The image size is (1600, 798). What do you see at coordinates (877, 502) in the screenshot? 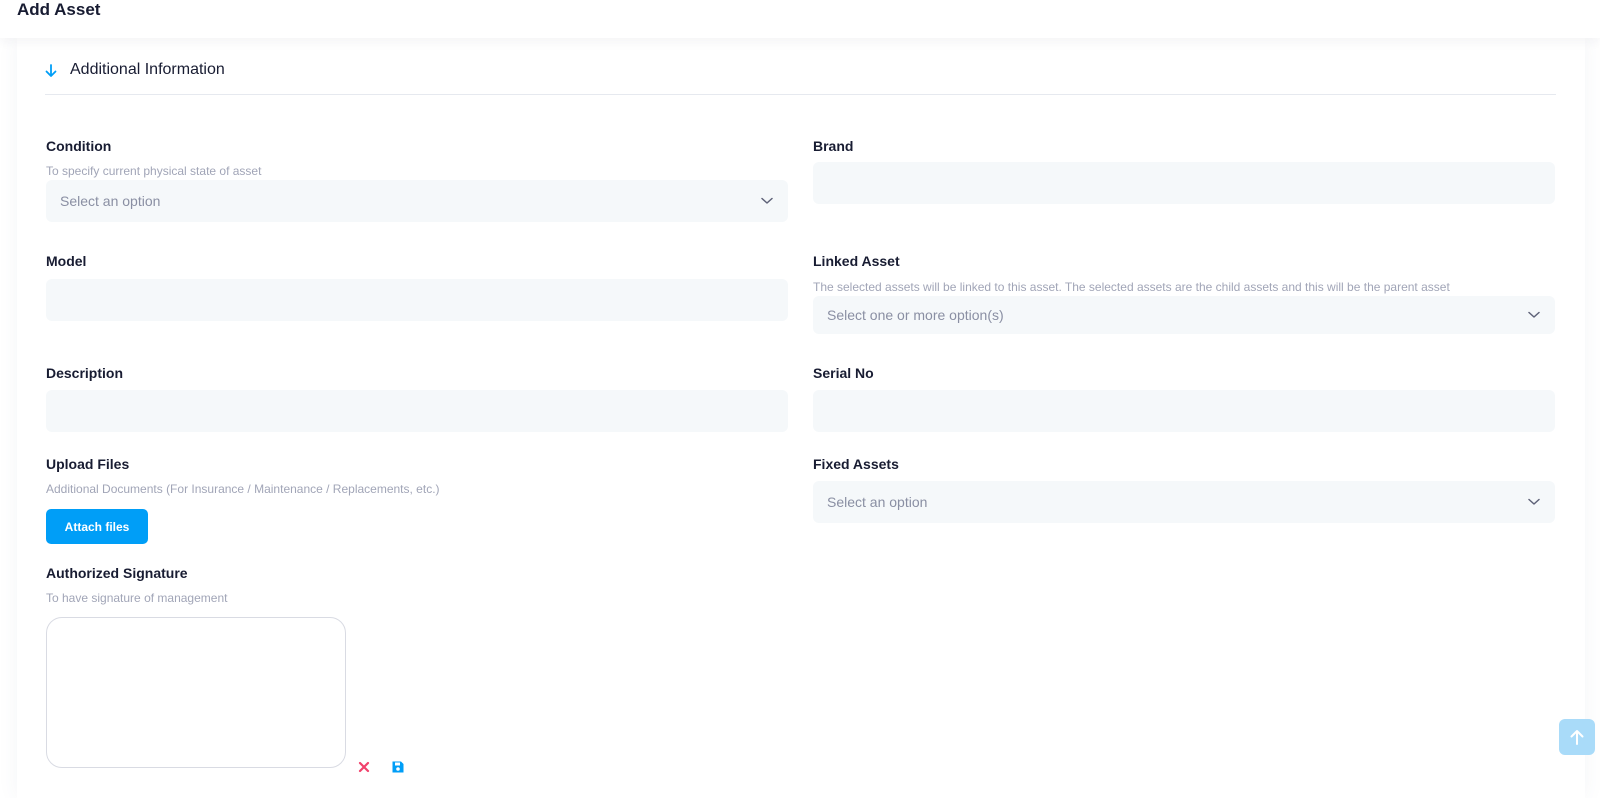
I see `fixed-assets-select-placeholder: Select an option` at bounding box center [877, 502].